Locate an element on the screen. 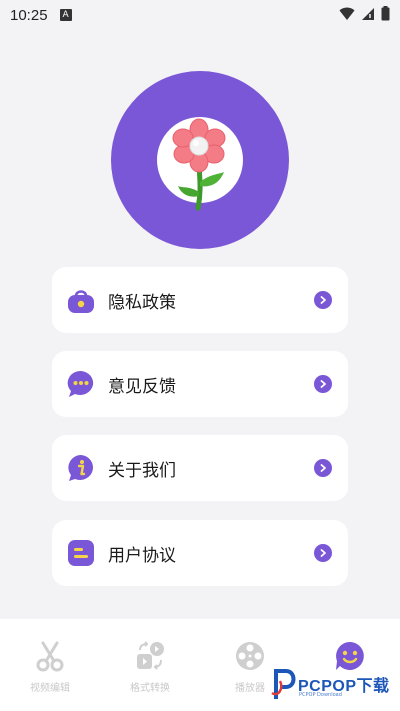 The height and width of the screenshot is (711, 400). menu-item-label: 意见反馈 is located at coordinates (142, 386).